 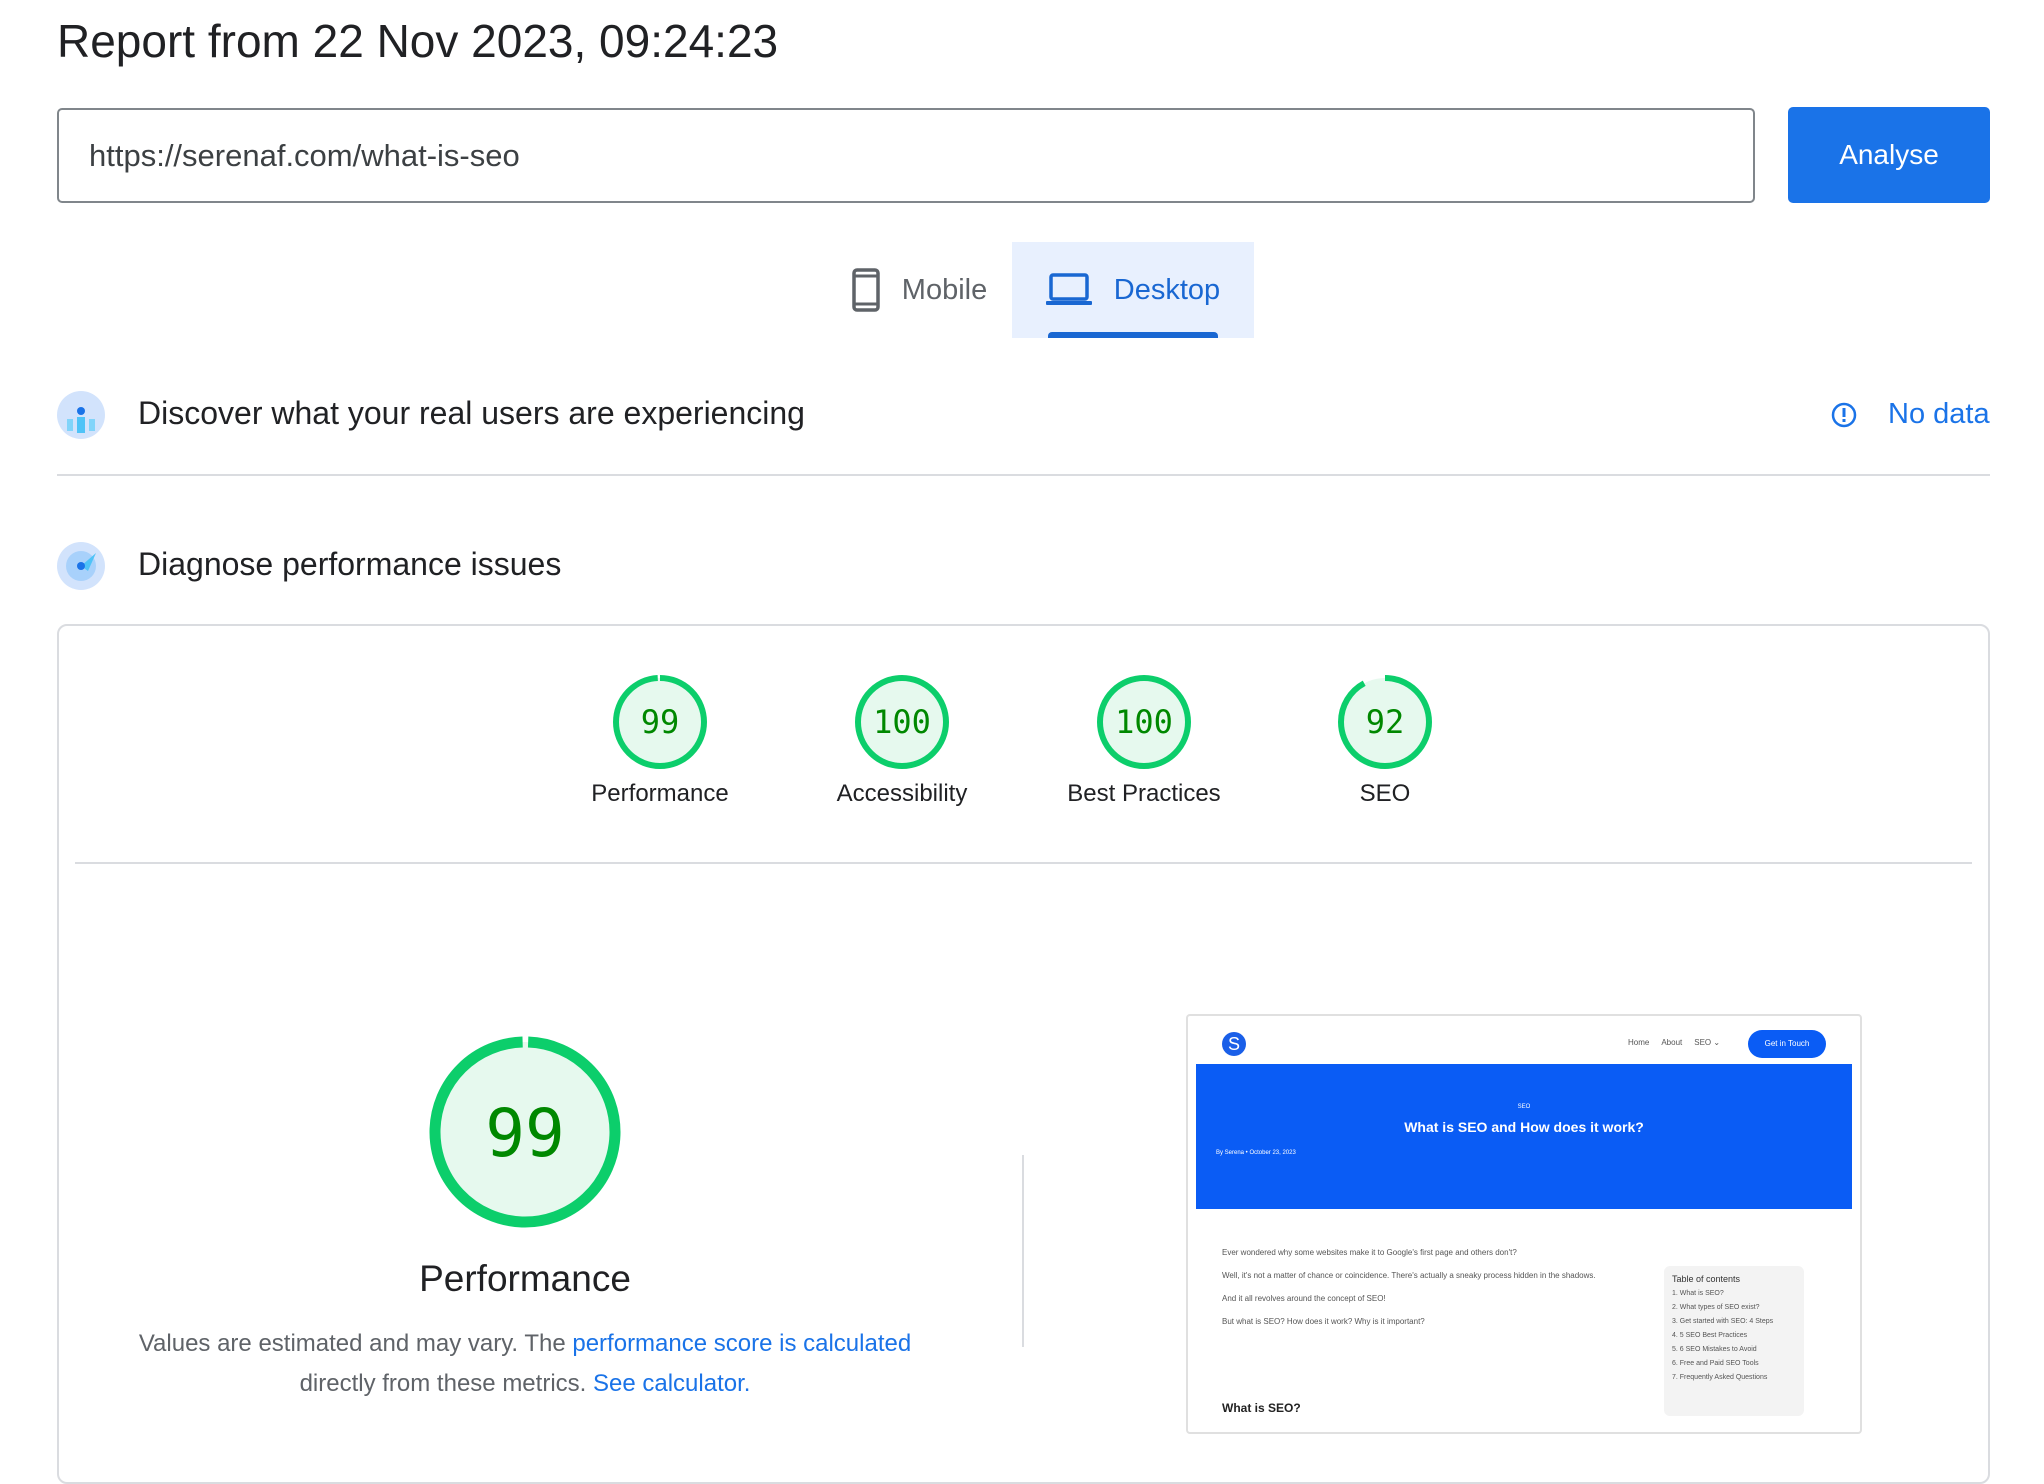 I want to click on score-gauge-accessibility: 100 Accessibility, so click(x=902, y=740).